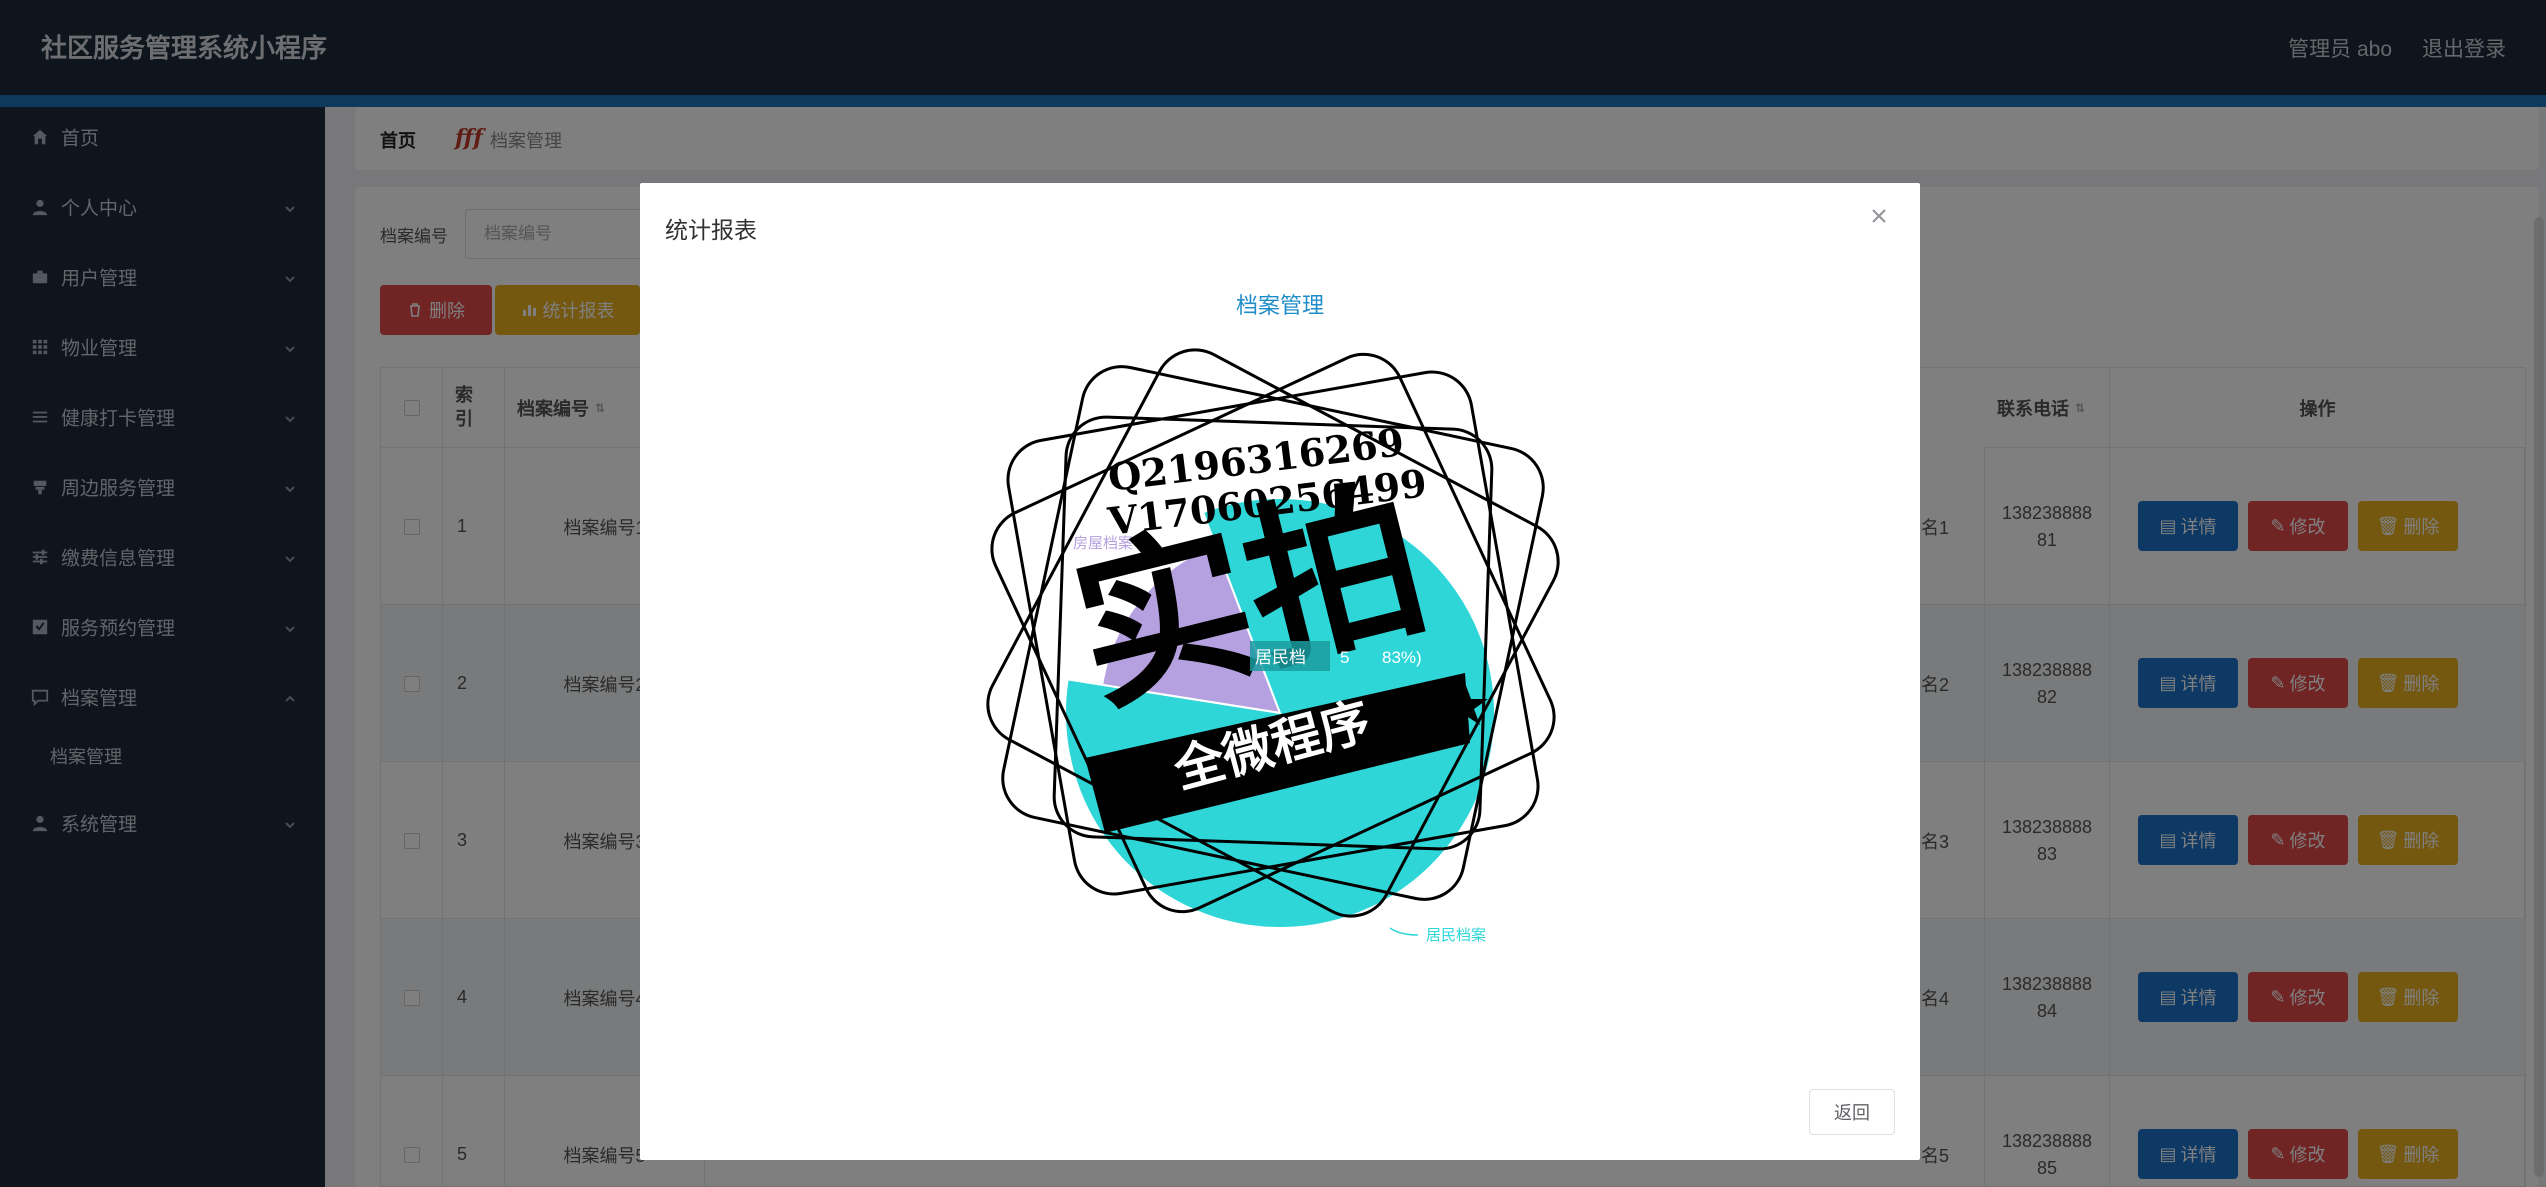  What do you see at coordinates (1852, 1112) in the screenshot?
I see `back-button: 返回` at bounding box center [1852, 1112].